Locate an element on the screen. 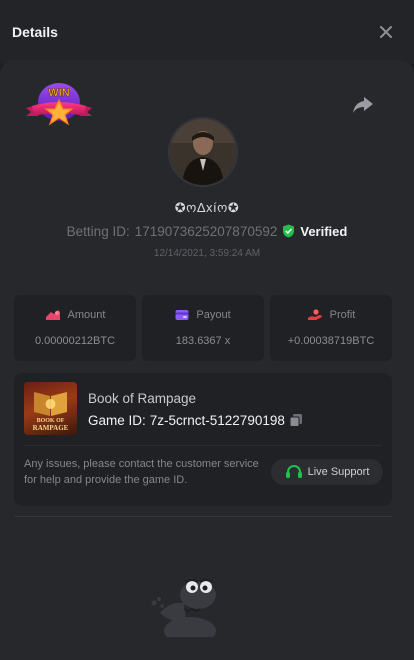  game-id-row: Game ID: 7z-5crnct-5122790198 is located at coordinates (195, 420).